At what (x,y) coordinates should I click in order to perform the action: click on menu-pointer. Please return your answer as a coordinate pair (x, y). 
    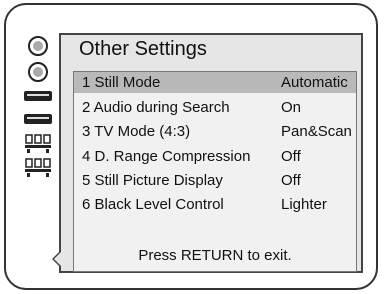
    Looking at the image, I should click on (56, 259).